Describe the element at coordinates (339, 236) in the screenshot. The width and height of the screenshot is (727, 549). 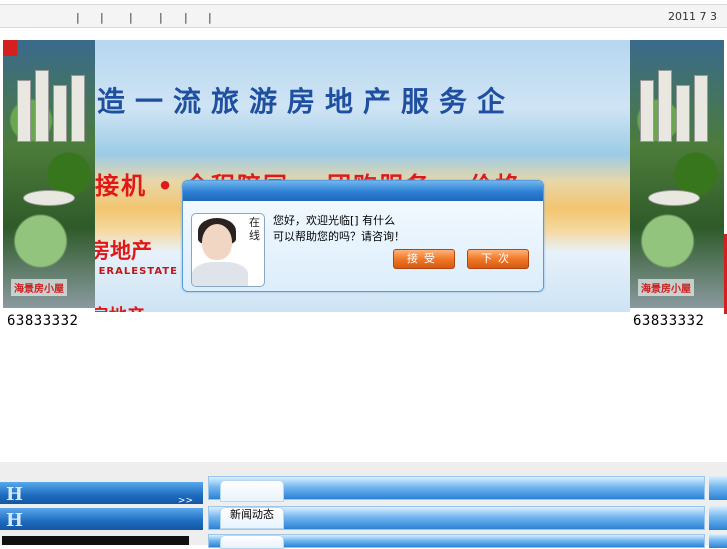
I see `popup-message-line2: 可以帮助您的吗？请咨询！` at that location.